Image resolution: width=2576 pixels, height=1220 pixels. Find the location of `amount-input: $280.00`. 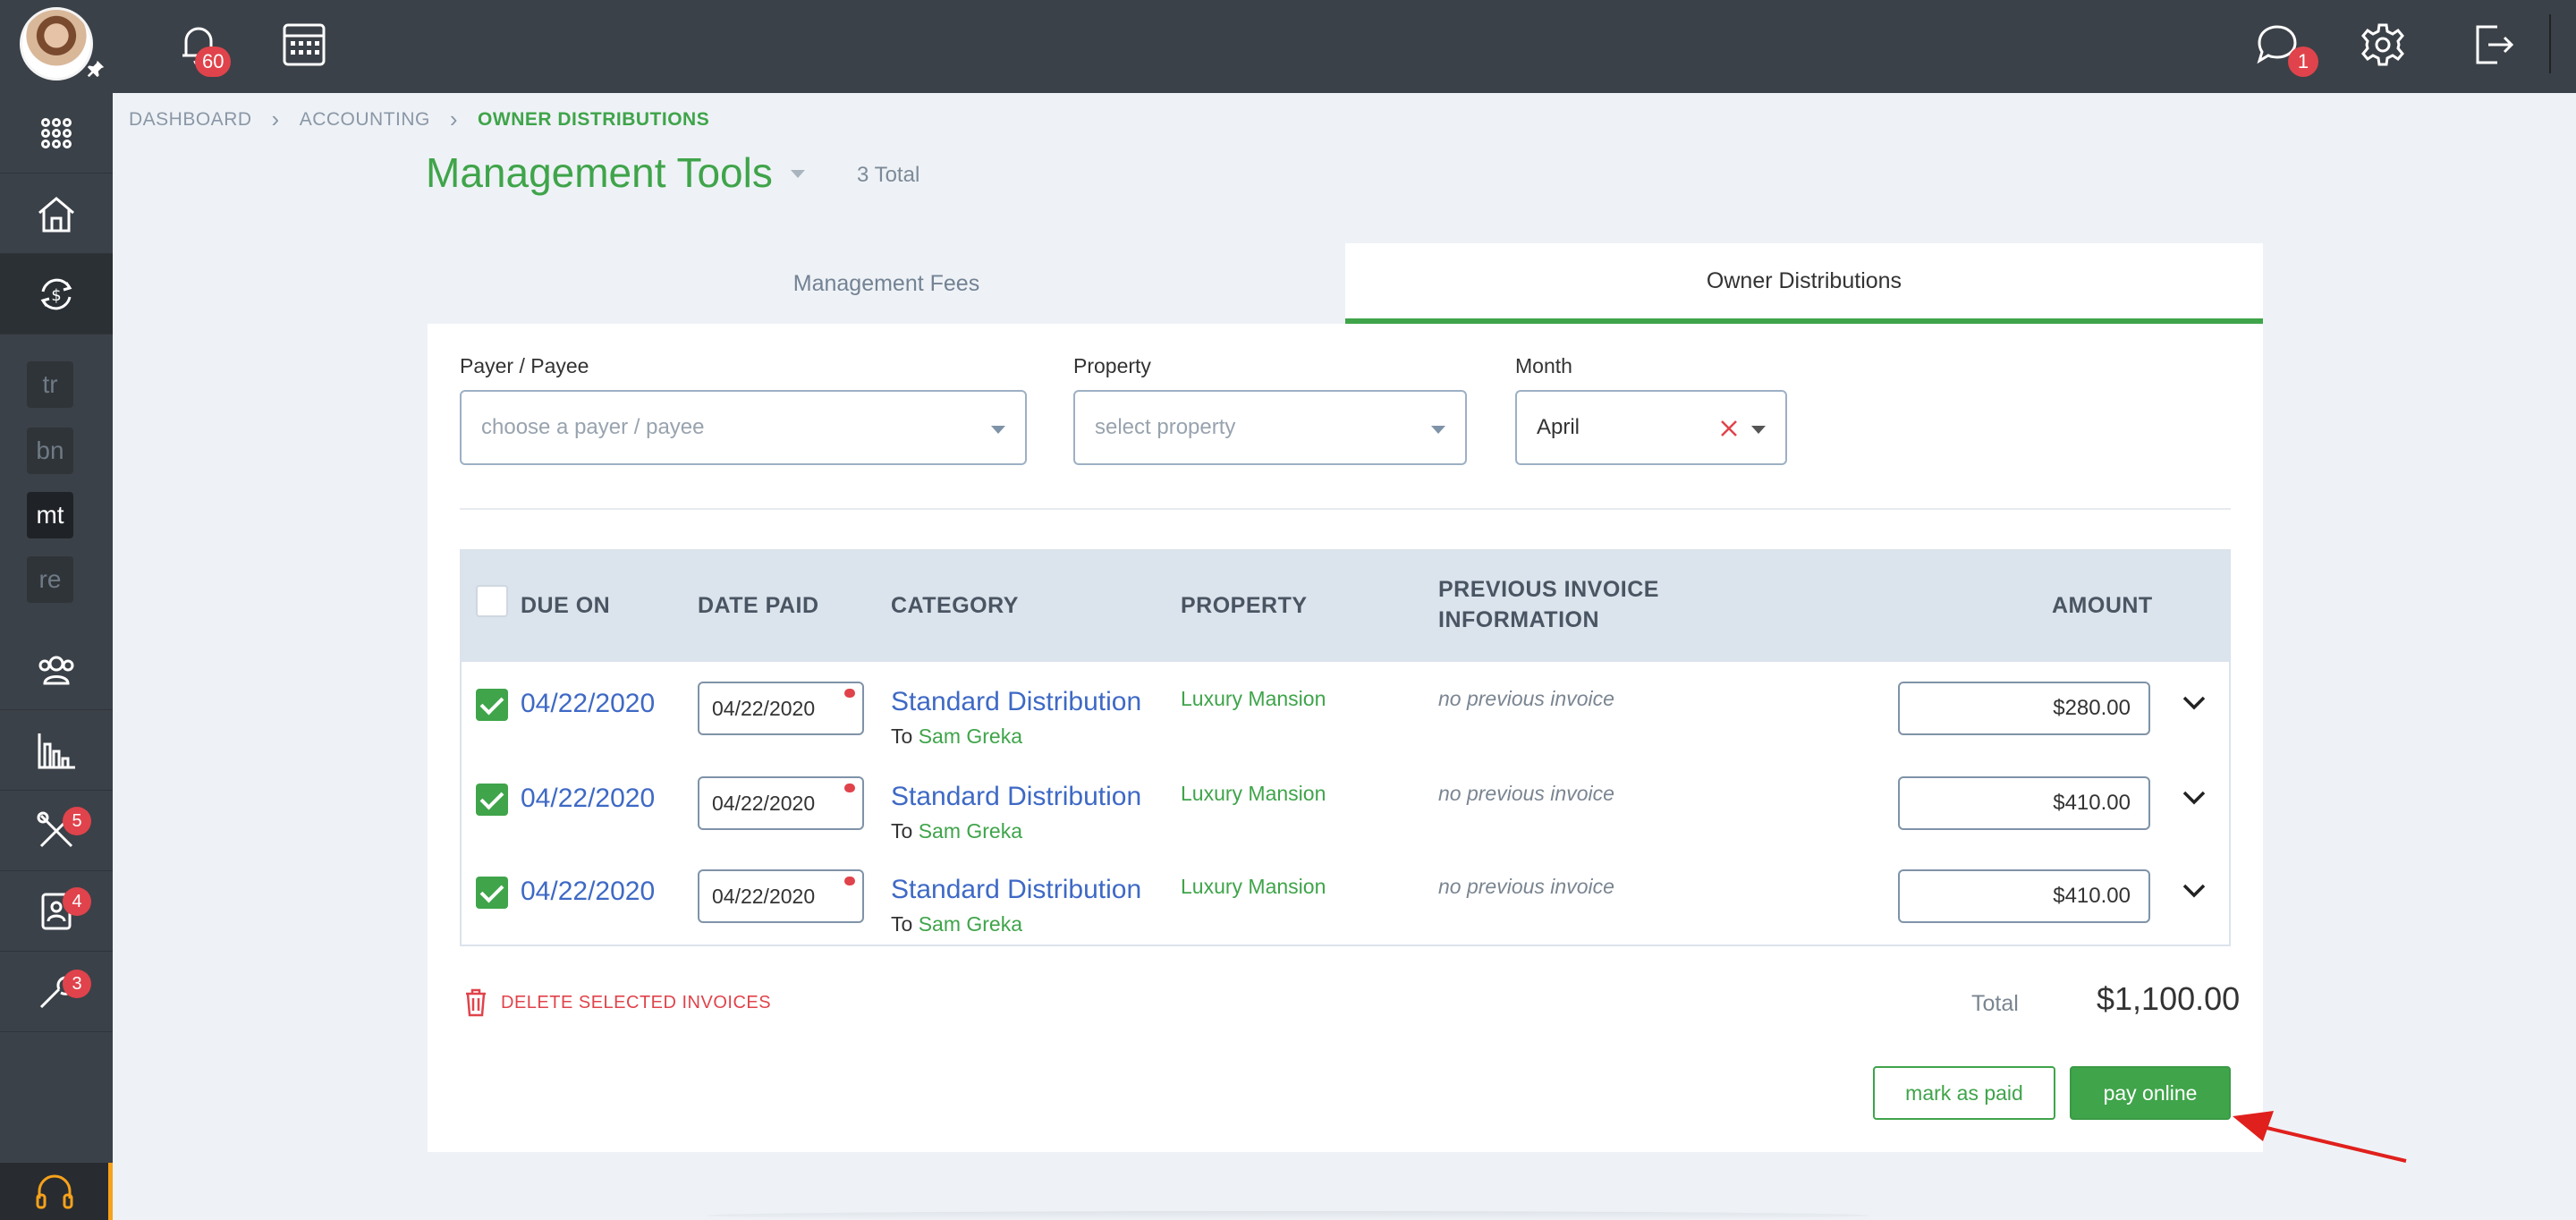

amount-input: $280.00 is located at coordinates (2024, 708).